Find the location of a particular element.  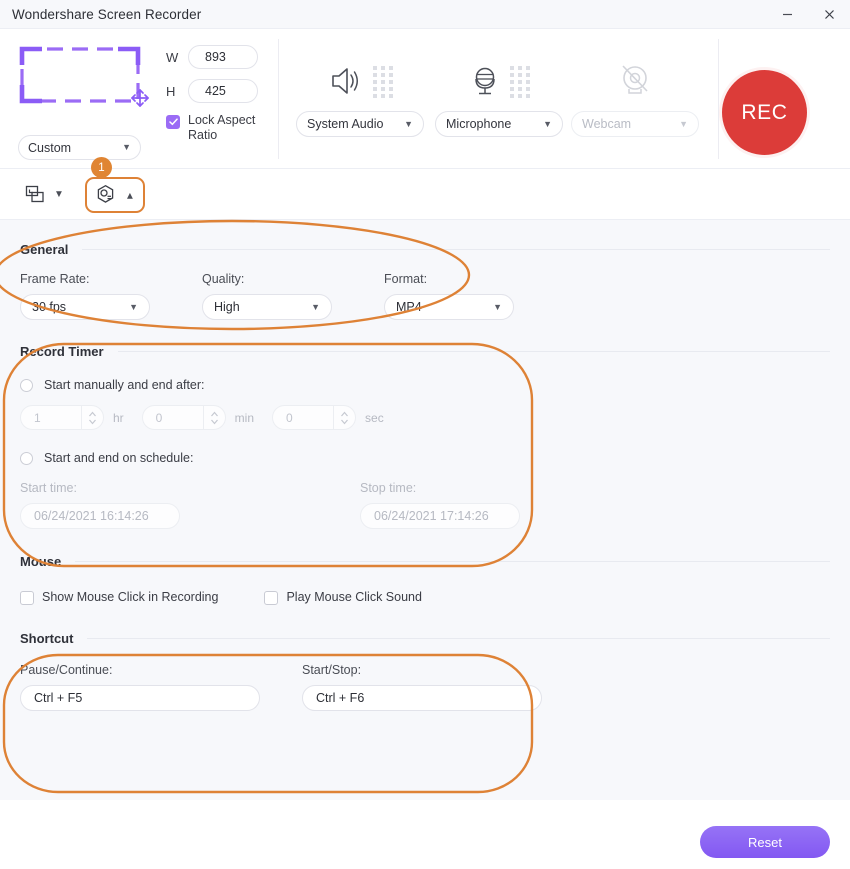

microphone-value: Microphone is located at coordinates (479, 124).